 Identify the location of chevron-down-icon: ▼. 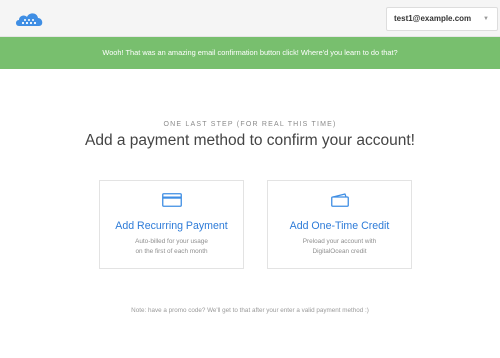
(486, 19).